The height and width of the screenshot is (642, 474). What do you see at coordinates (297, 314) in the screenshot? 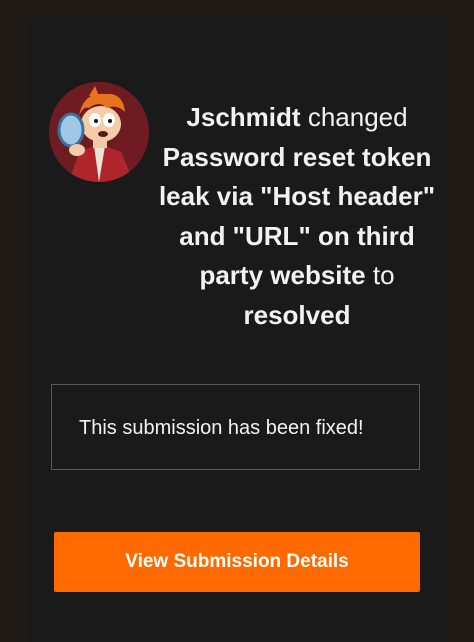
I see `new-status: resolved` at bounding box center [297, 314].